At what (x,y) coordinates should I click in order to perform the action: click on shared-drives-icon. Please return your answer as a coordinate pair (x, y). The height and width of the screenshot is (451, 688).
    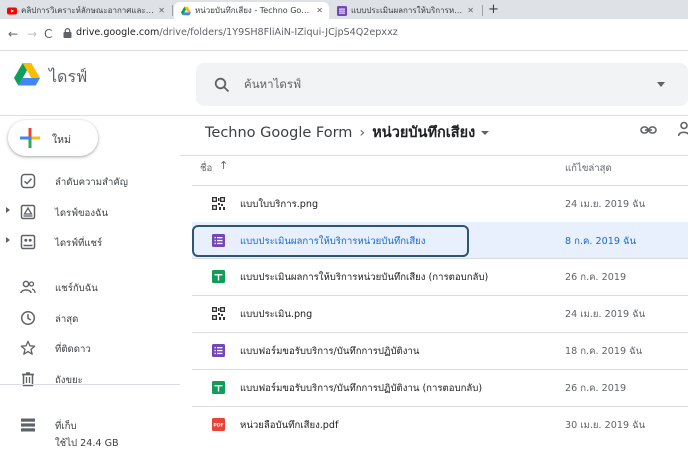
    Looking at the image, I should click on (28, 242).